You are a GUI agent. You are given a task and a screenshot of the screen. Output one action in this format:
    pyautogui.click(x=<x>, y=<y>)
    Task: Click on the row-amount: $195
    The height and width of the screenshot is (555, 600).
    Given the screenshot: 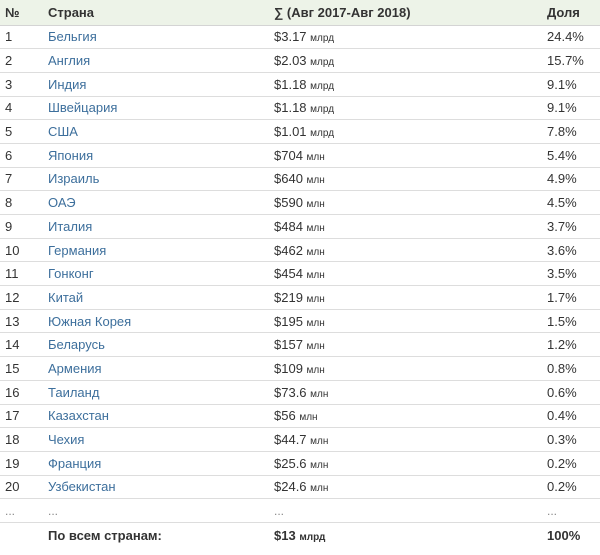 What is the action you would take?
    pyautogui.click(x=288, y=321)
    